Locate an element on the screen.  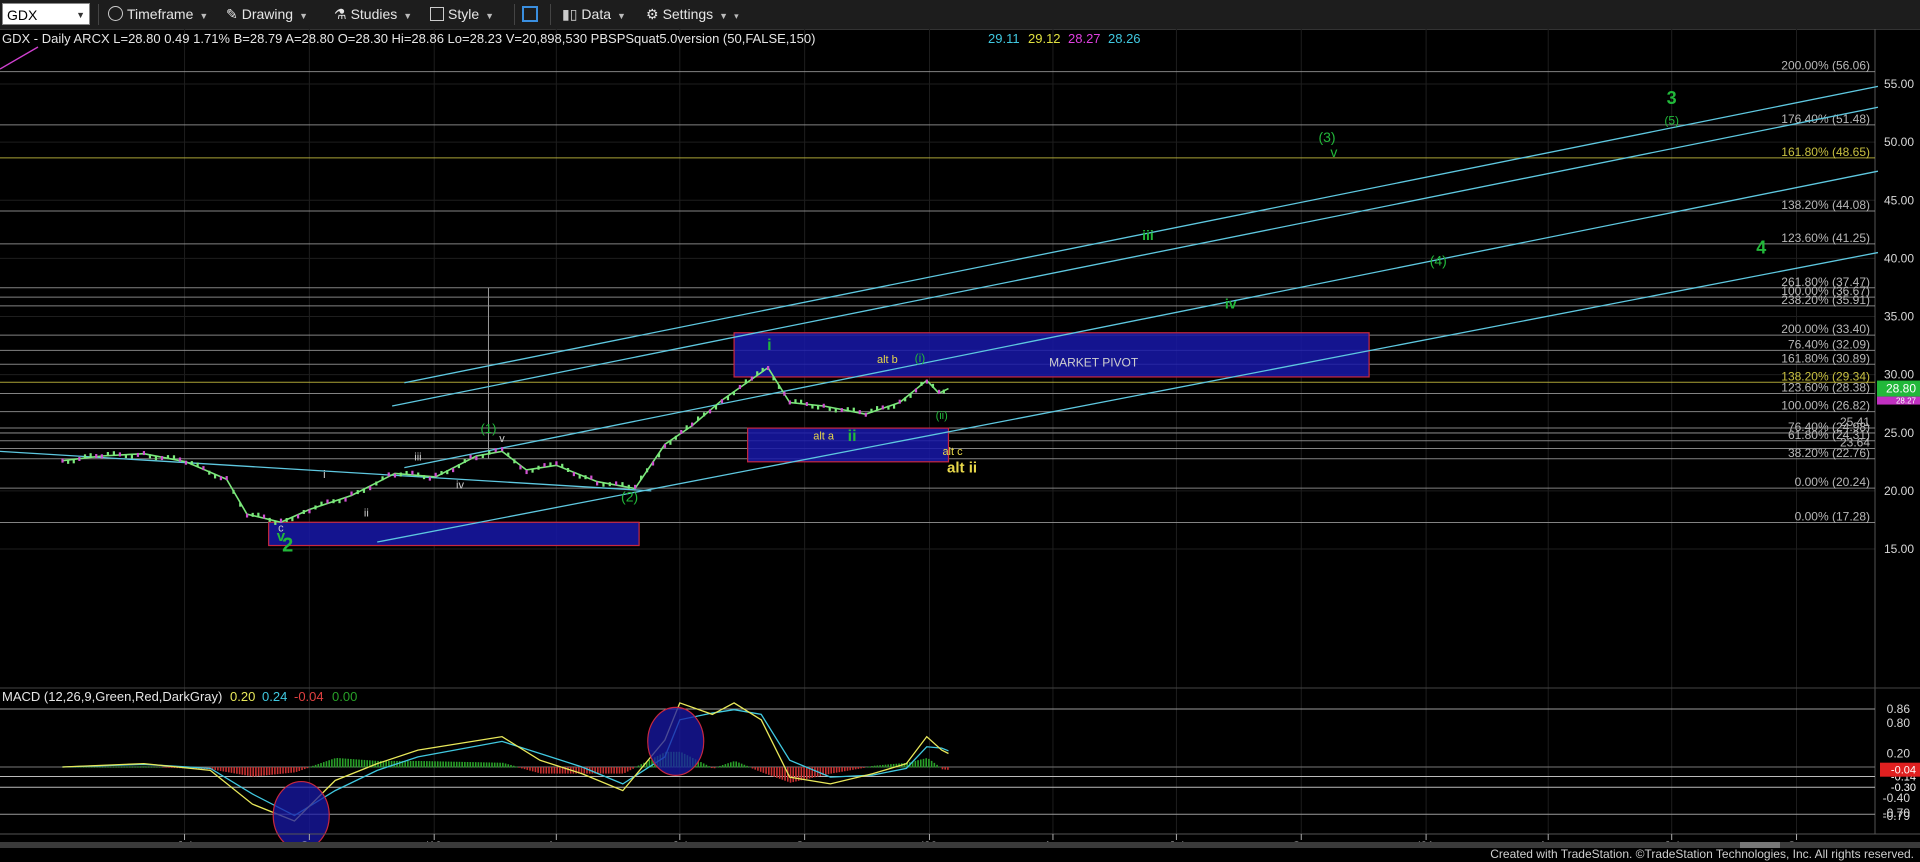
price-tick: 35.00 is located at coordinates (1899, 317).